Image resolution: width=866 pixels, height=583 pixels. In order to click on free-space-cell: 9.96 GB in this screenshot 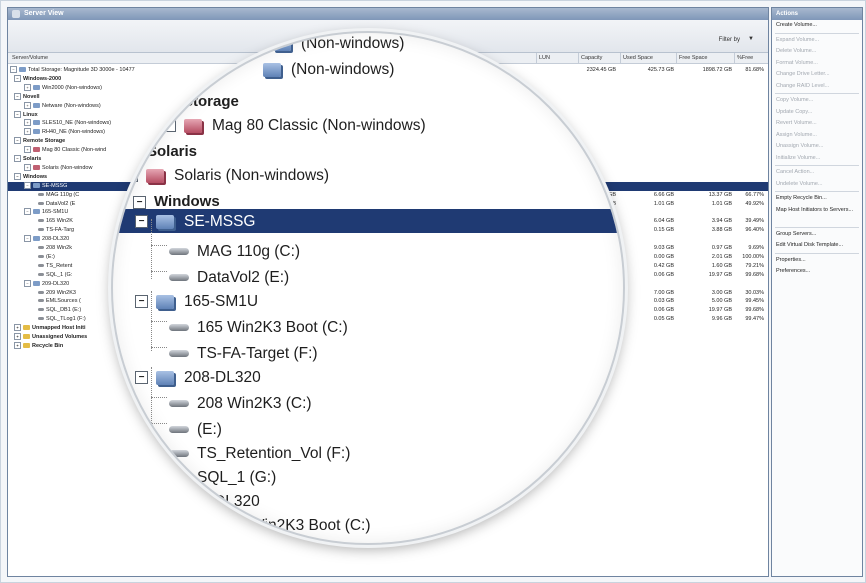, I will do `click(721, 319)`.